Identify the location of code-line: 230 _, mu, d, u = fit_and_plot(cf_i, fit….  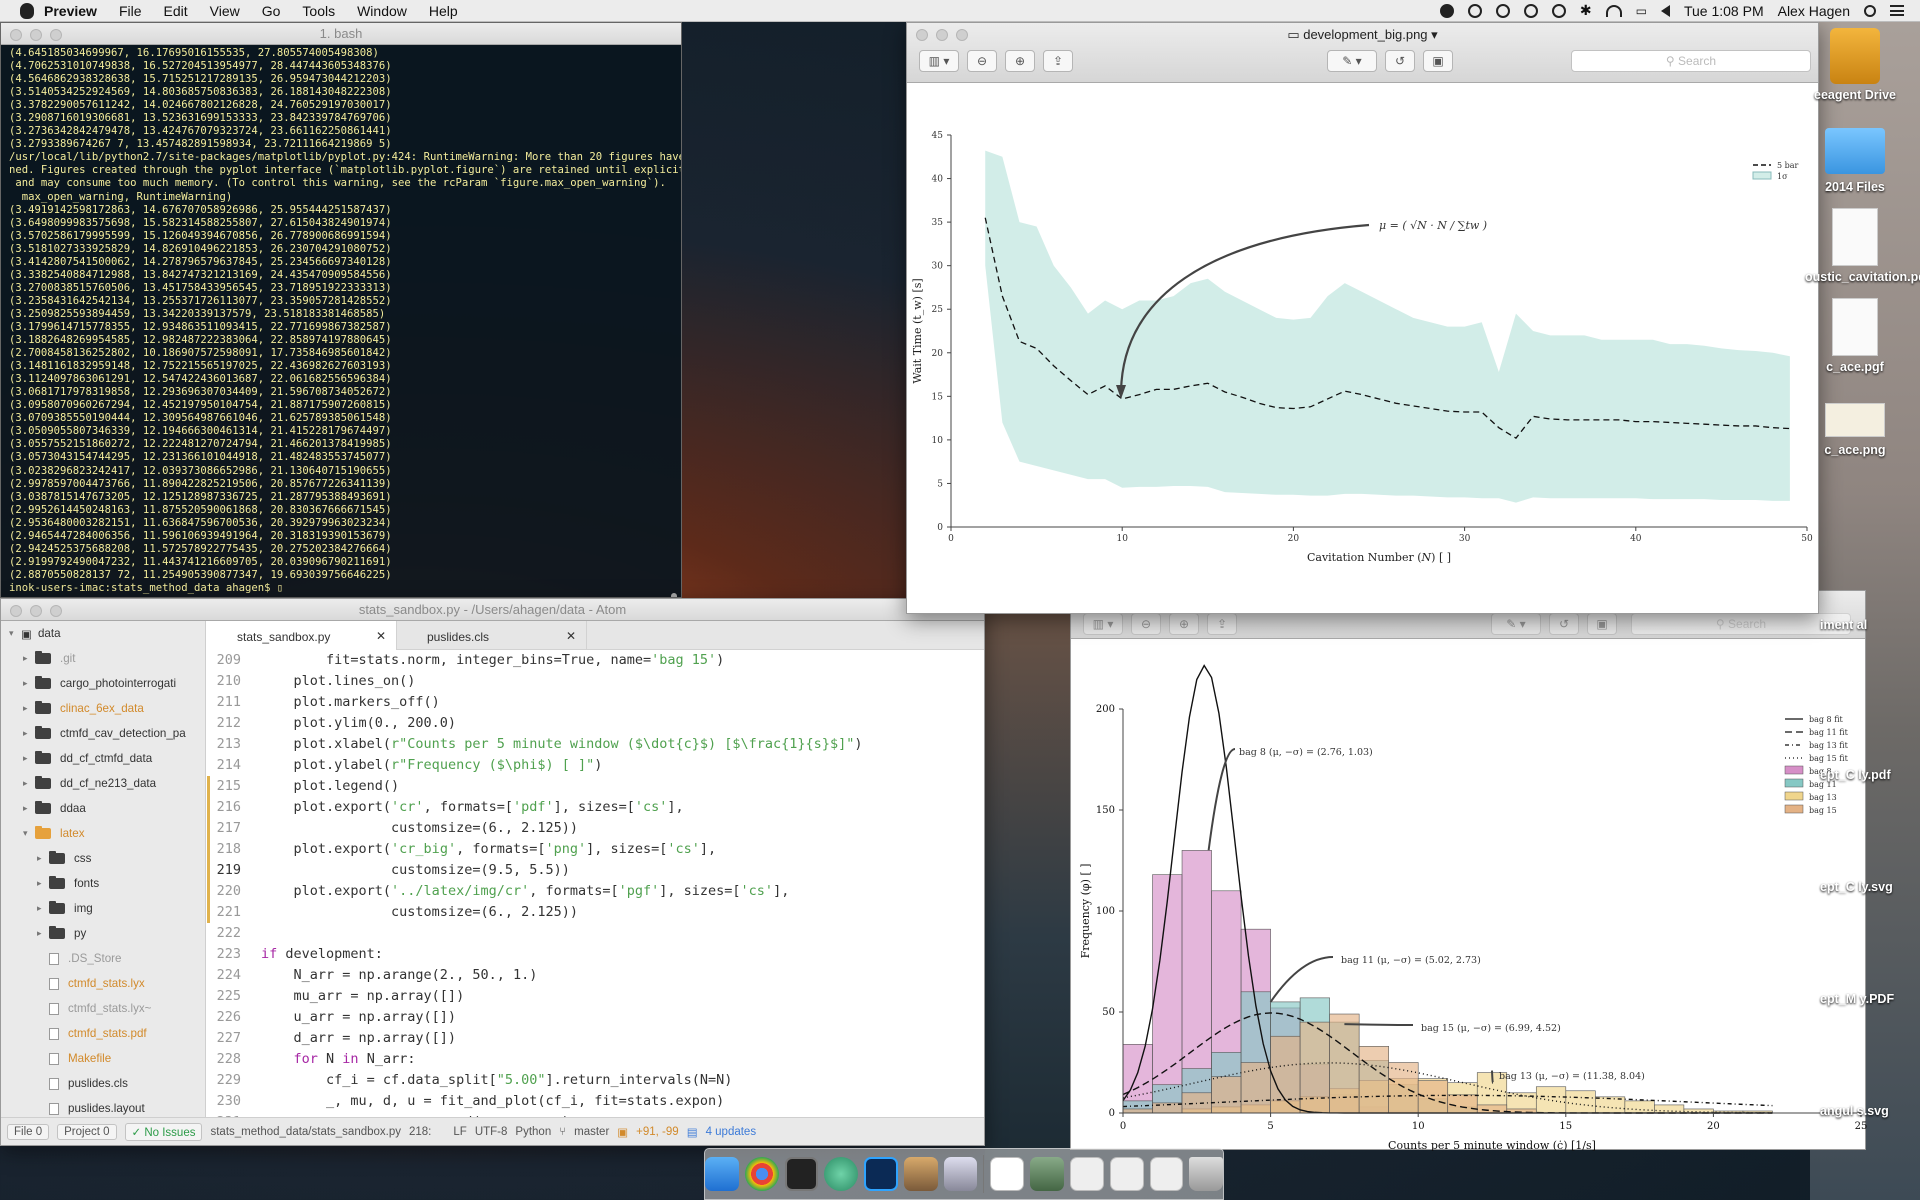
(595, 1101).